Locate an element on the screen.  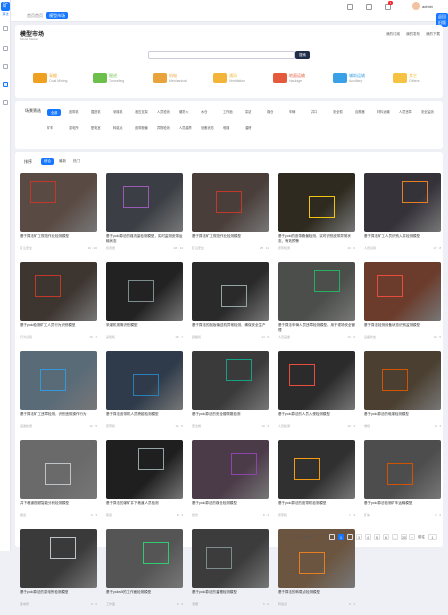
model-caption: 基于算法的煤矿井下巷道人员检测 is located at coordinates (144, 506).